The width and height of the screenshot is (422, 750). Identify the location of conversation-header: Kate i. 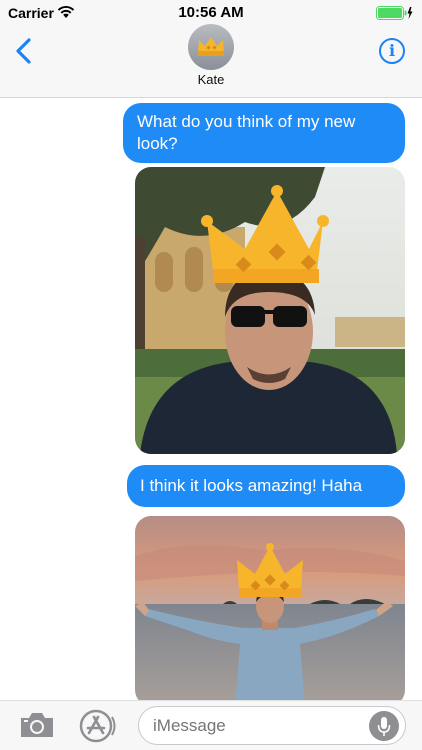
(211, 61).